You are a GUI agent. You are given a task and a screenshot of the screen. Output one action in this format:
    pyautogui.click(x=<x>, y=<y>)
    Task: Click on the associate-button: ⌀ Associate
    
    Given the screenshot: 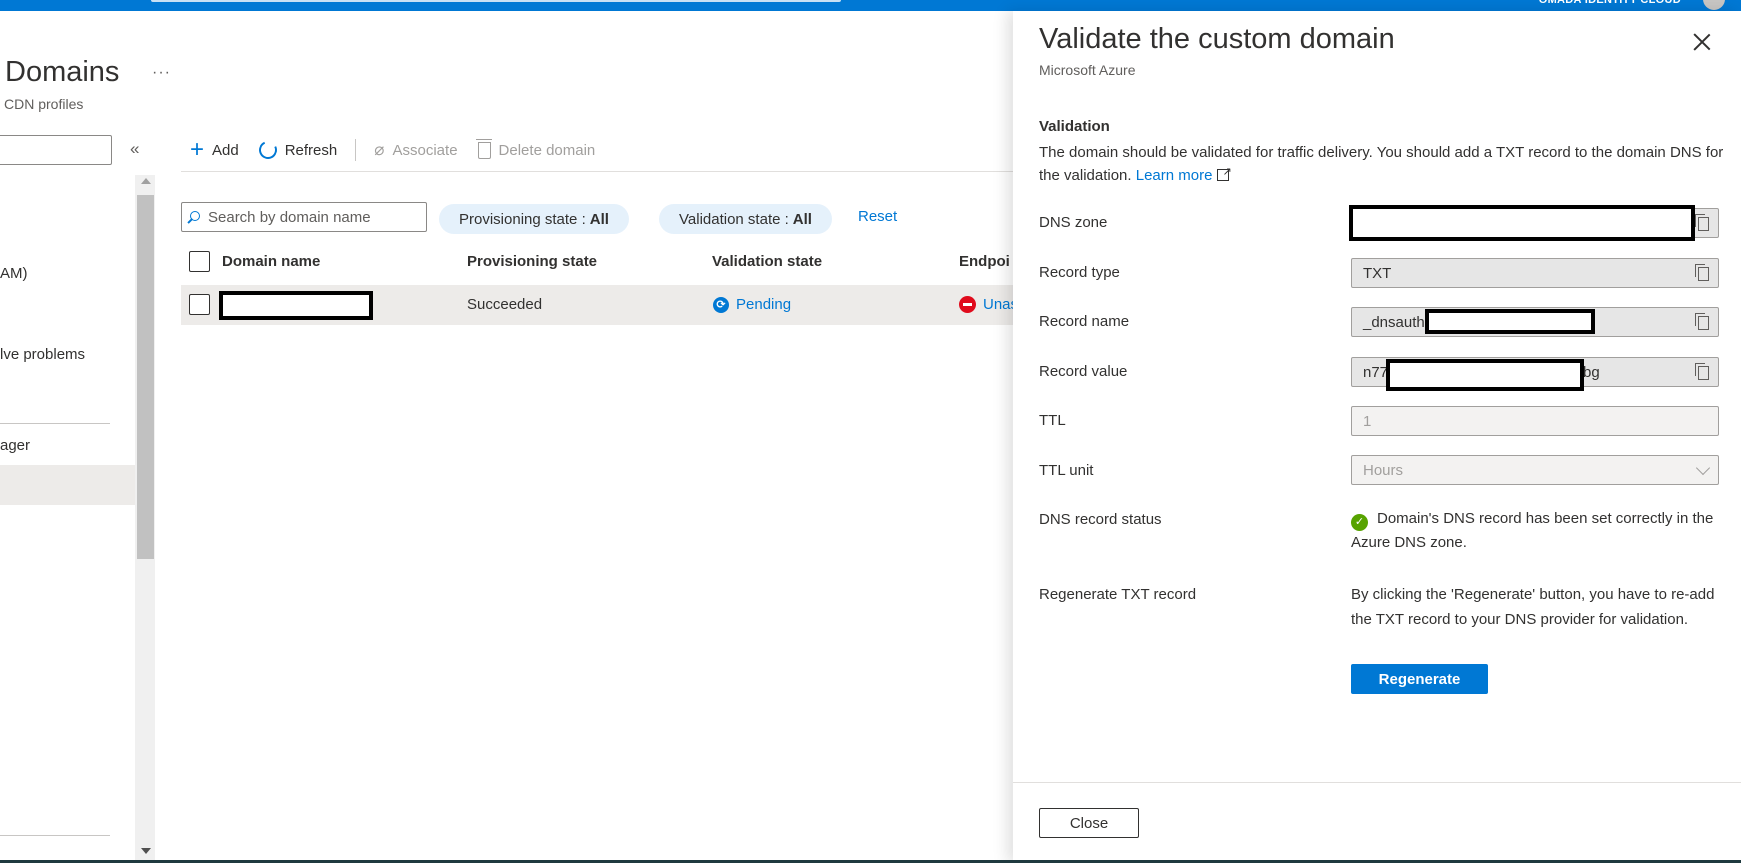 What is the action you would take?
    pyautogui.click(x=415, y=150)
    